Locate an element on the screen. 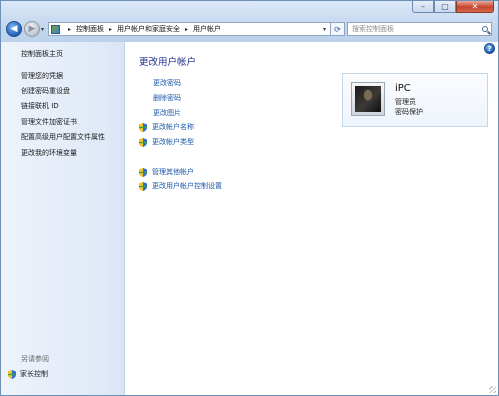 The height and width of the screenshot is (396, 499). breadcrumb-user-accounts: 用户帐户 is located at coordinates (207, 29).